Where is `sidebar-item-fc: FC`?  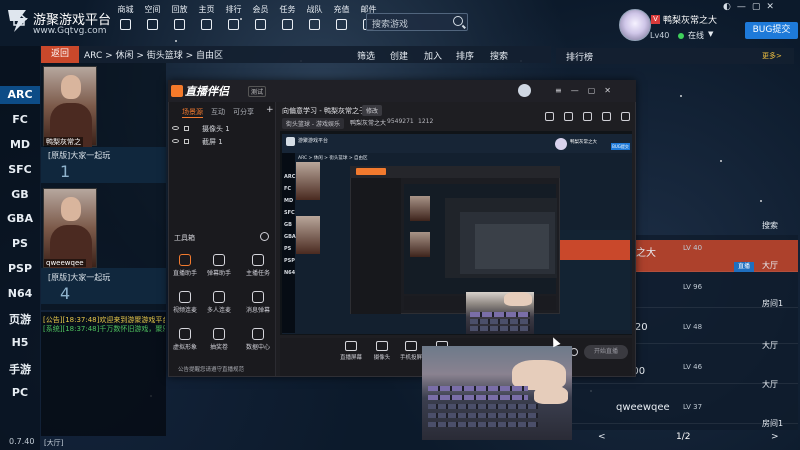 sidebar-item-fc: FC is located at coordinates (20, 119).